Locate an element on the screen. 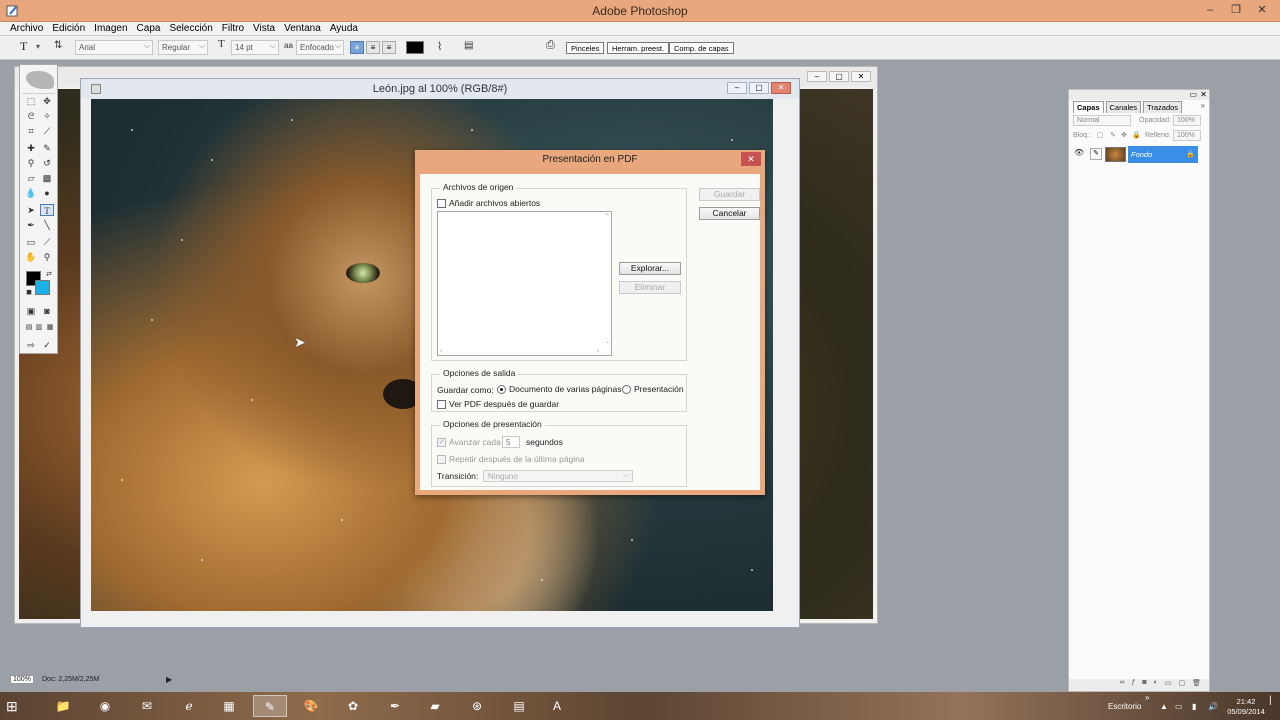 The width and height of the screenshot is (1280, 720). photoshop-taskbar-icon: ✎ is located at coordinates (270, 706).